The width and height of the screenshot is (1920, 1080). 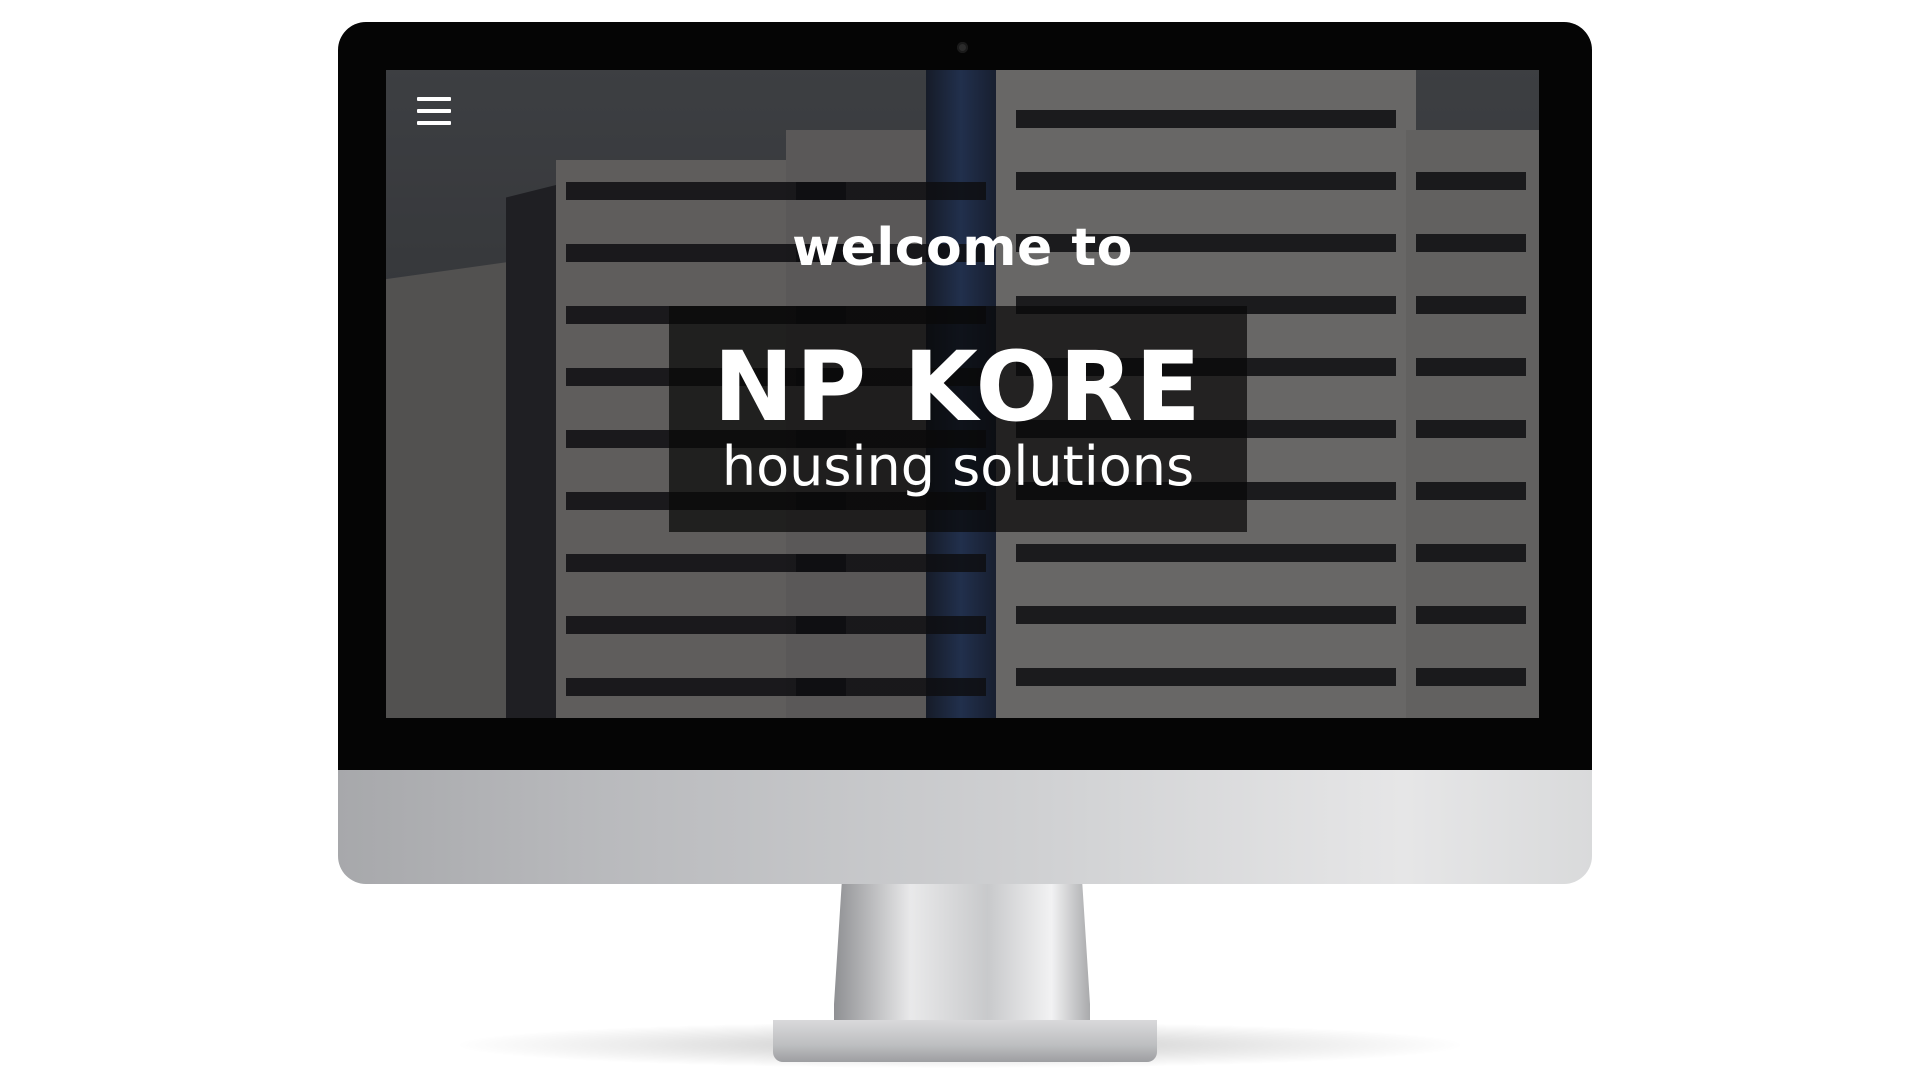 What do you see at coordinates (958, 466) in the screenshot?
I see `brand-tagline: housing solutions` at bounding box center [958, 466].